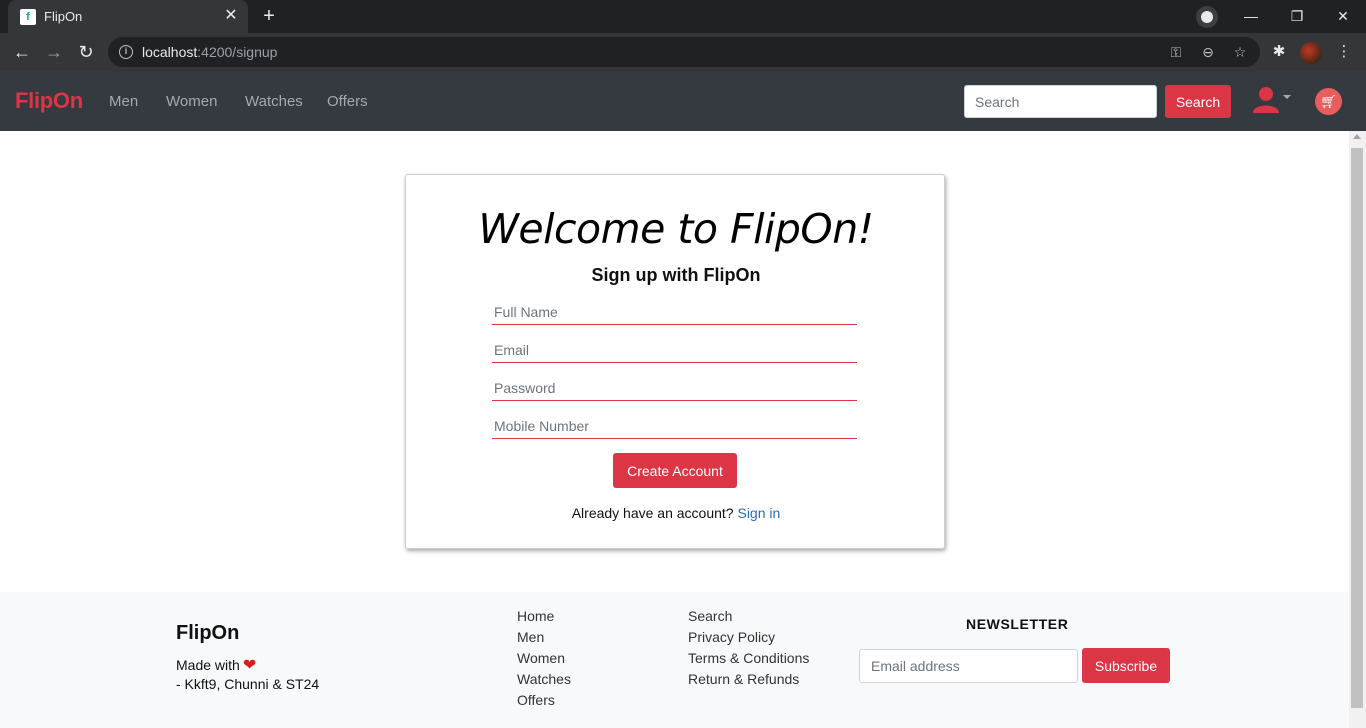  Describe the element at coordinates (674, 350) in the screenshot. I see `email-field` at that location.